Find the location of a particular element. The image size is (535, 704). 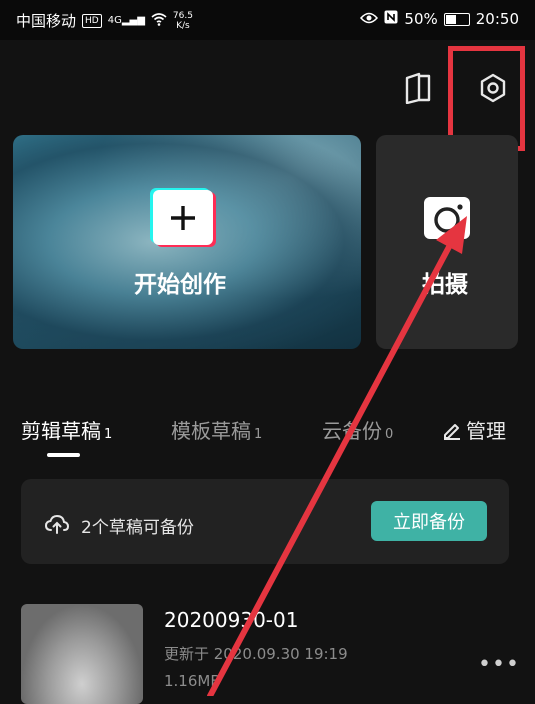

battery-percent: 50% is located at coordinates (421, 19).